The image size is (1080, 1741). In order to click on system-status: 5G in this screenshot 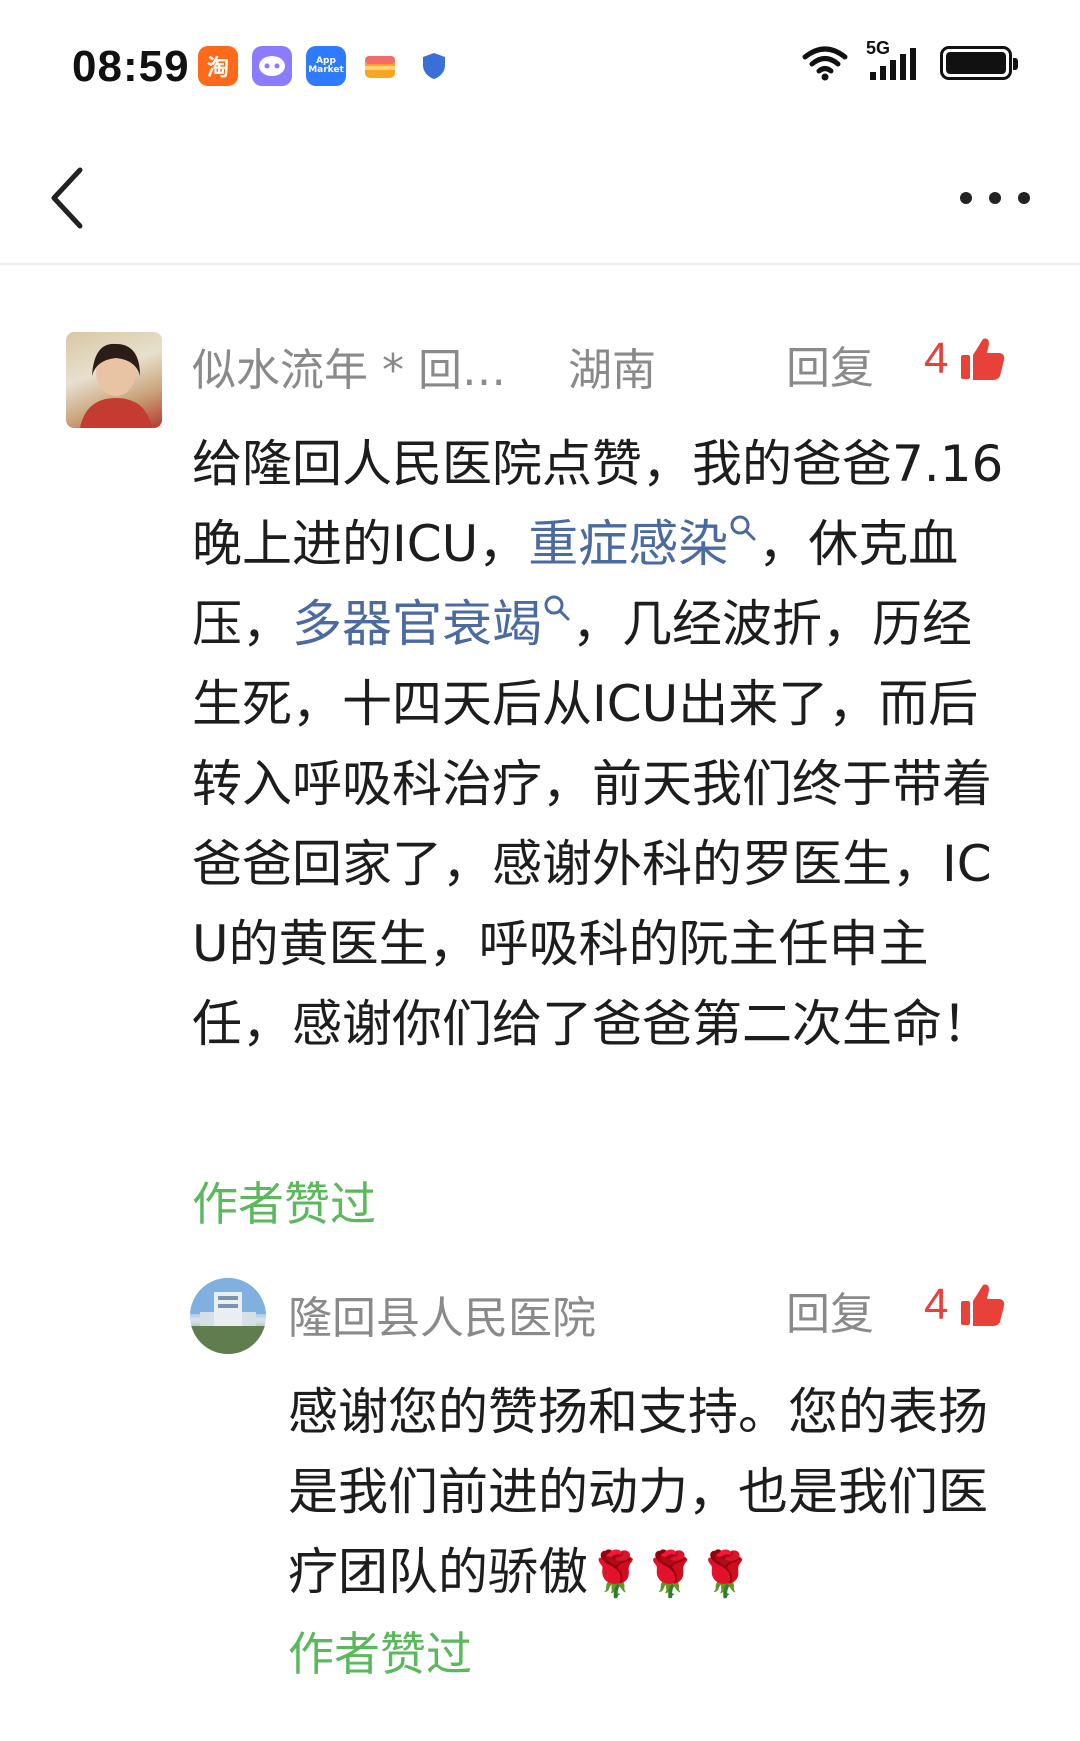, I will do `click(910, 60)`.